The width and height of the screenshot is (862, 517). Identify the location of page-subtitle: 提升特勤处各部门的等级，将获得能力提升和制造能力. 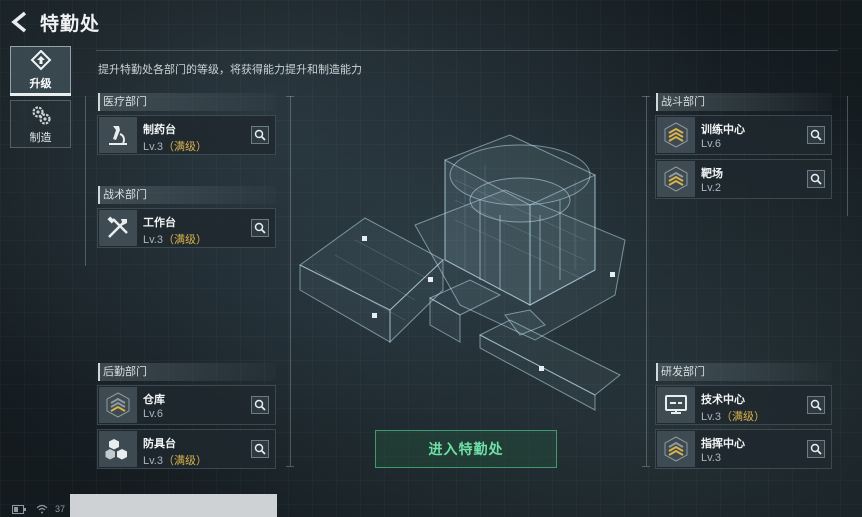
(230, 70).